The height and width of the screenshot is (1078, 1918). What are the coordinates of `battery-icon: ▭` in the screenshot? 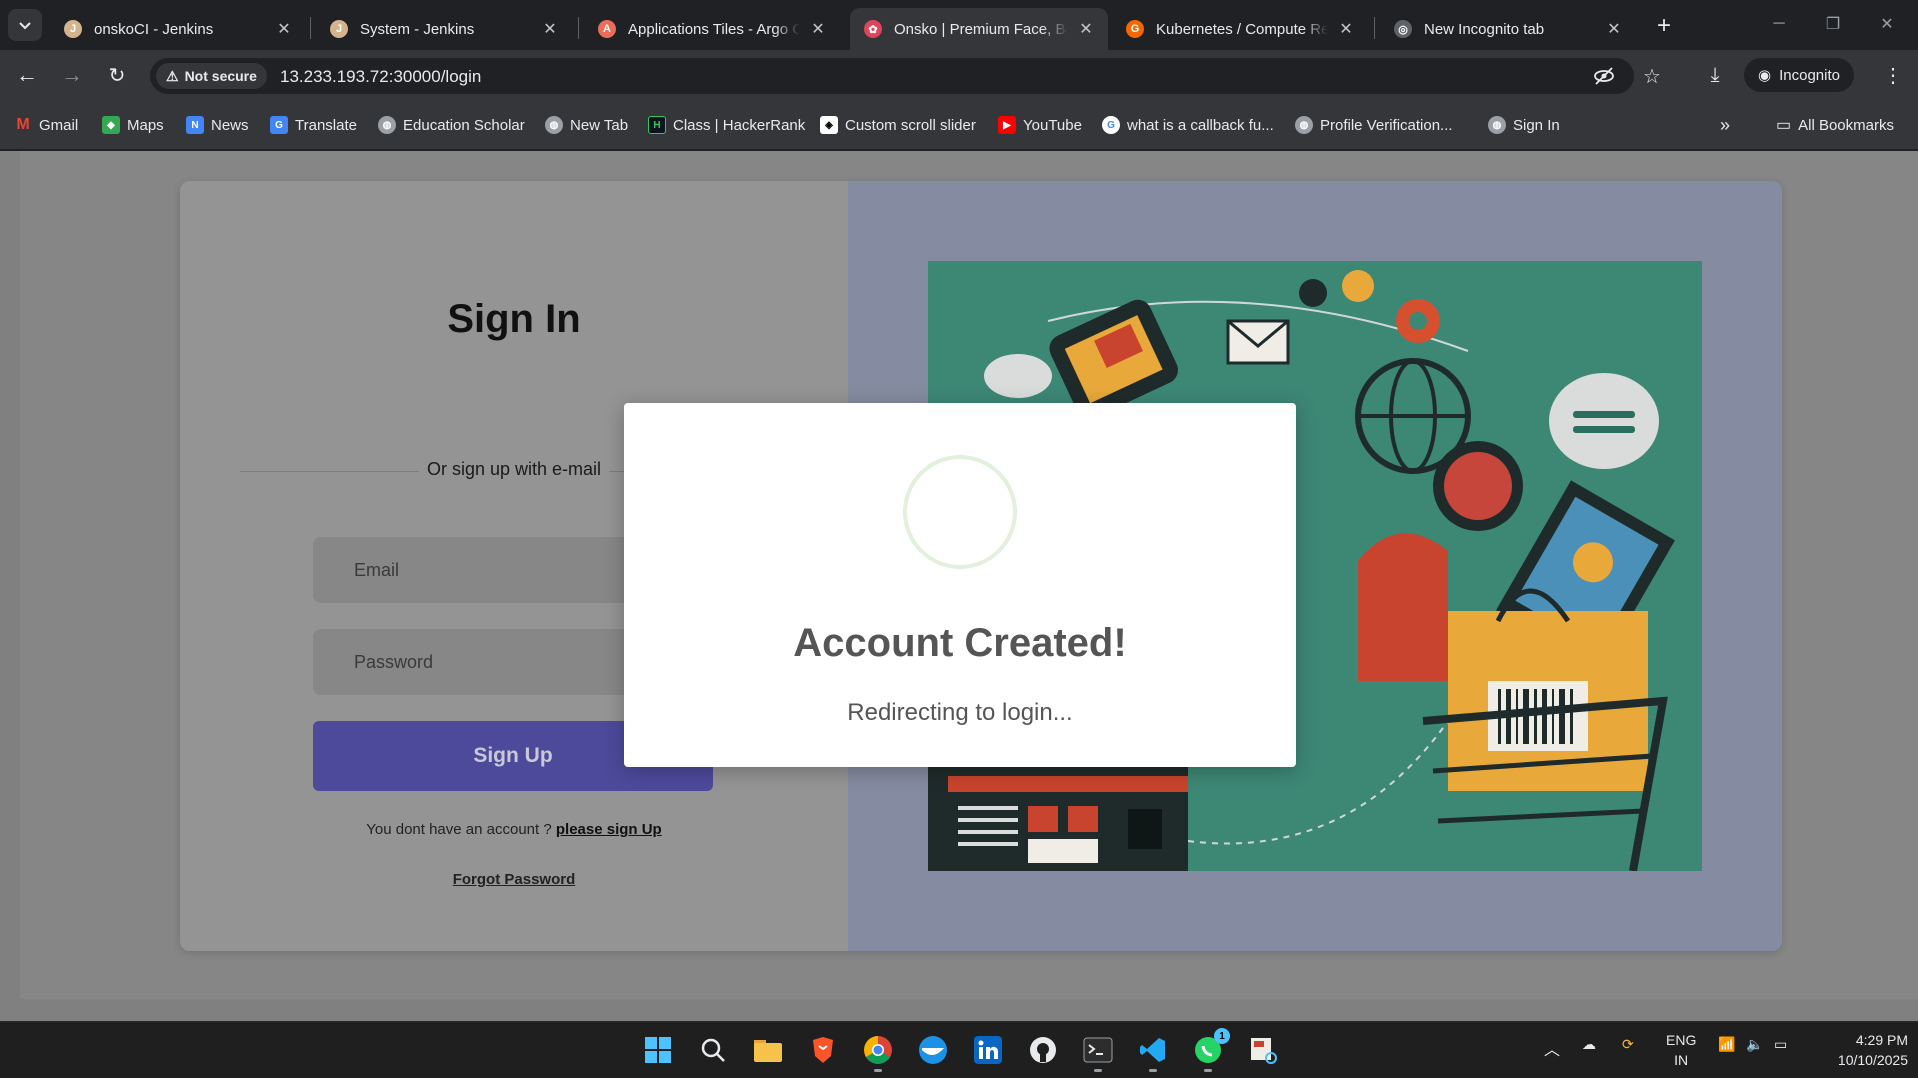 It's located at (1780, 1044).